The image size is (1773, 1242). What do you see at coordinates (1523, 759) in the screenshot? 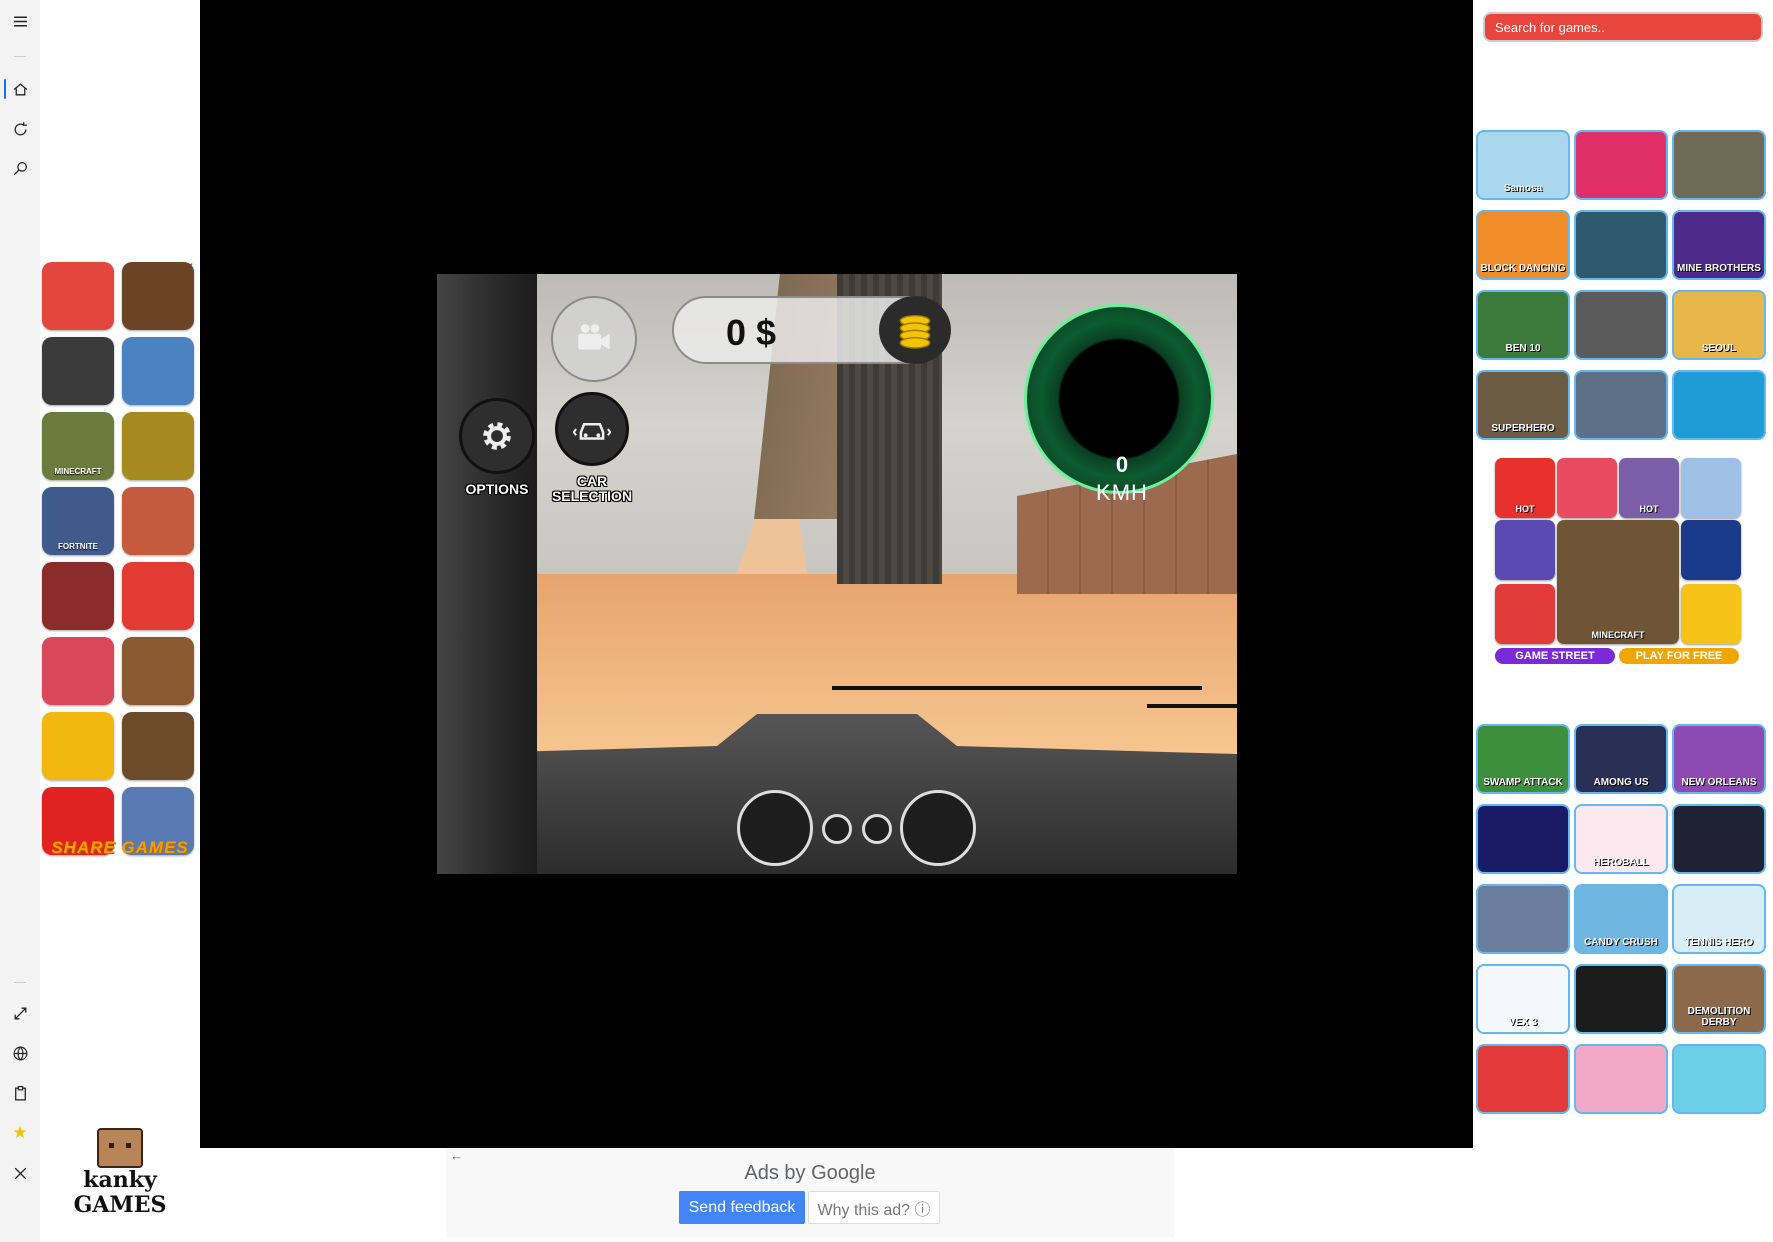
I see `game-thumbnail: SWAMP ATTACK` at bounding box center [1523, 759].